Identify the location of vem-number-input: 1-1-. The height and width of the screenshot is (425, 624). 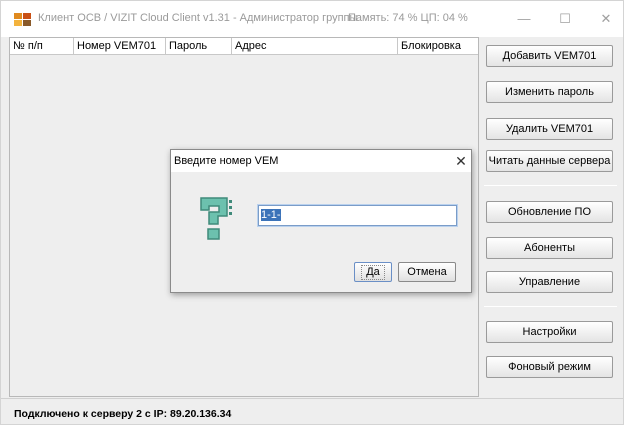
(357, 215).